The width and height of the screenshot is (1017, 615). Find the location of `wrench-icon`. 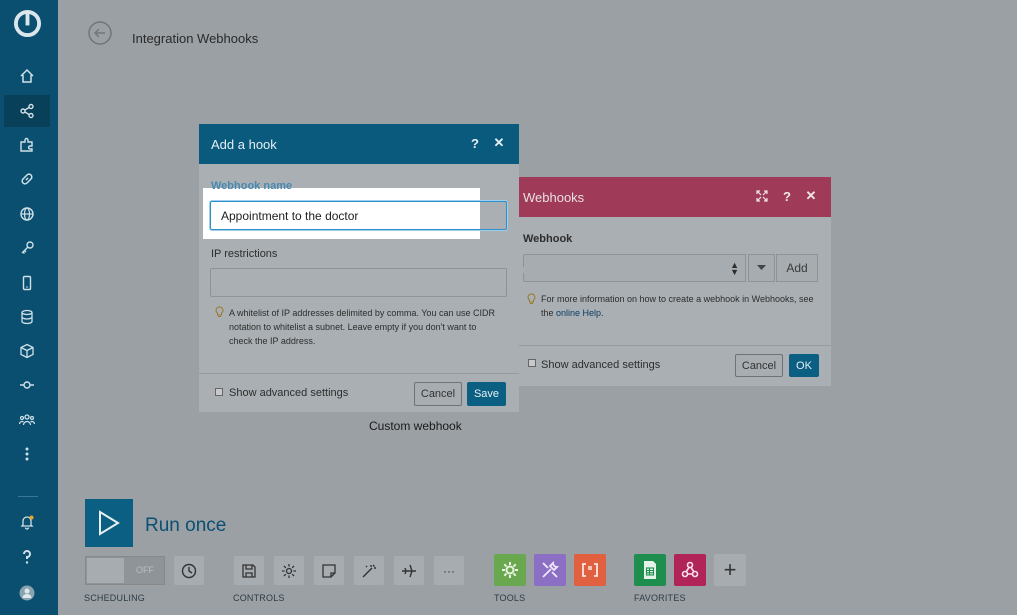

wrench-icon is located at coordinates (551, 569).